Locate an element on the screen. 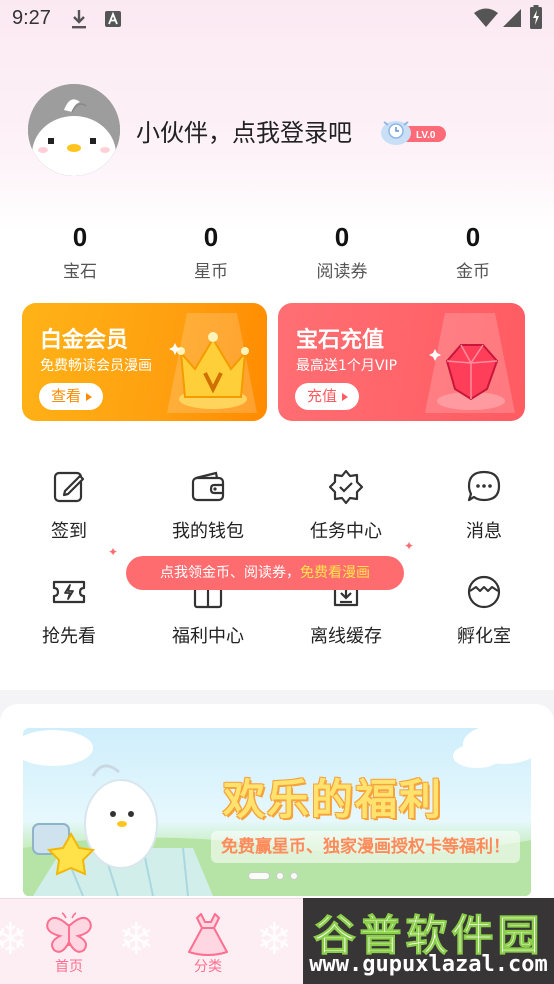 The width and height of the screenshot is (554, 984). grid-label: 签到 is located at coordinates (69, 531).